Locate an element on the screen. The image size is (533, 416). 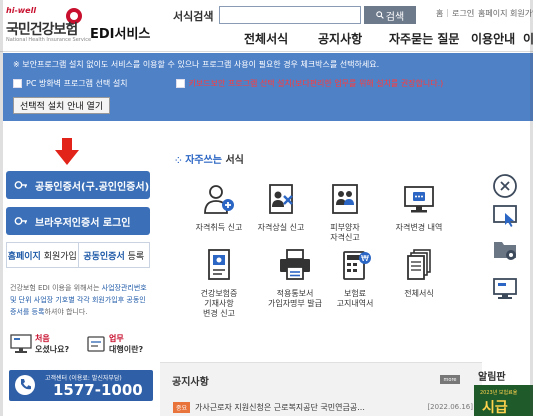
browser-cert-login-button: 브라우저인증서 로그인 is located at coordinates (78, 221).